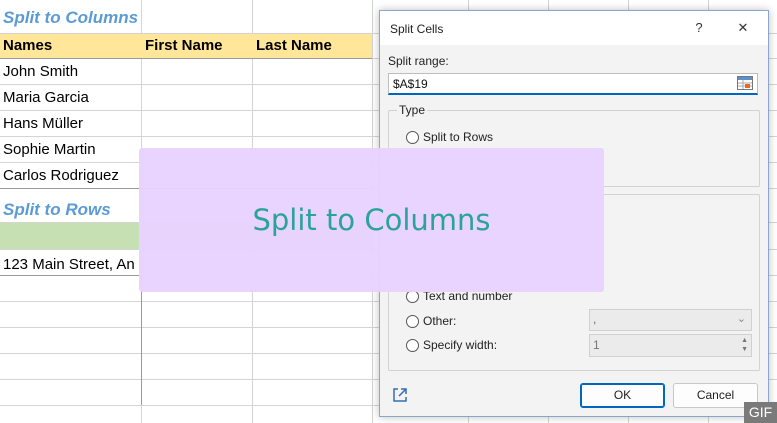 The image size is (777, 423). Describe the element at coordinates (412, 345) in the screenshot. I see `specify-width-radio` at that location.